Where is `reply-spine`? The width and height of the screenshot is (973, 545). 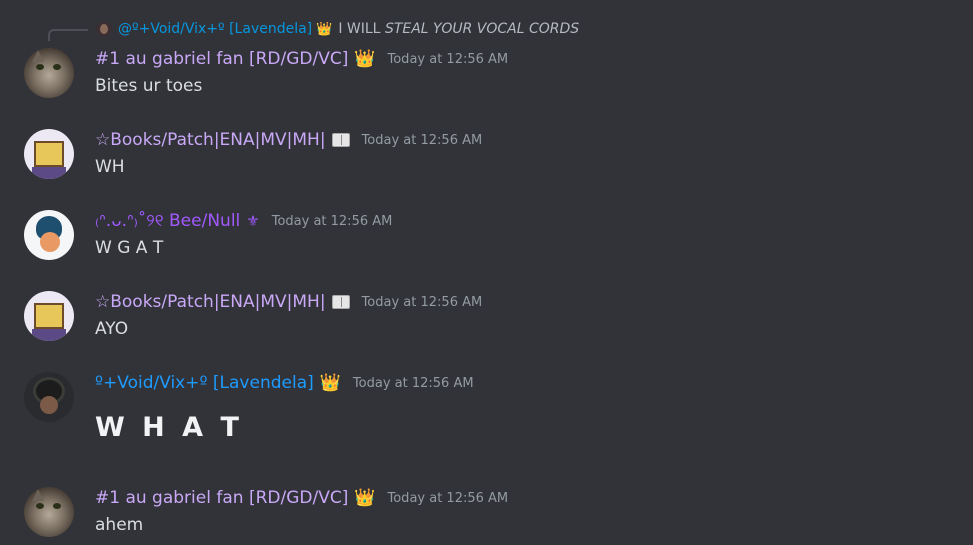
reply-spine is located at coordinates (68, 35).